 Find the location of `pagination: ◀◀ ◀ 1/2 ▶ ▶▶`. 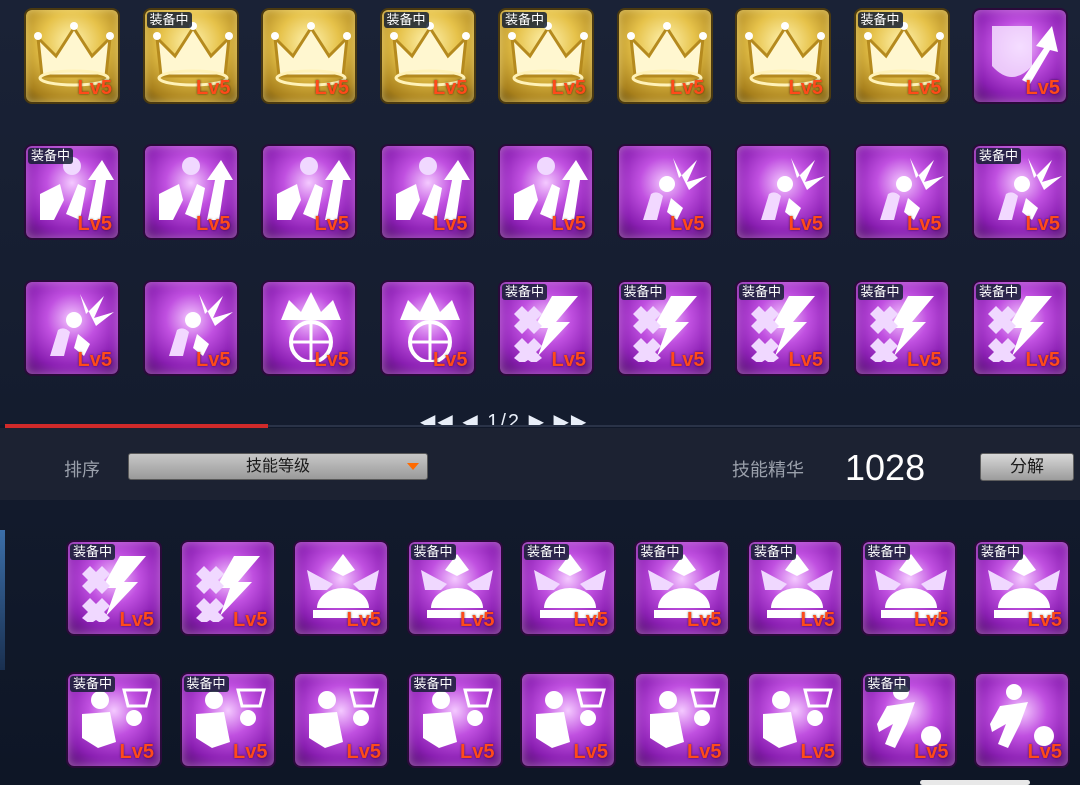

pagination: ◀◀ ◀ 1/2 ▶ ▶▶ is located at coordinates (540, 415).